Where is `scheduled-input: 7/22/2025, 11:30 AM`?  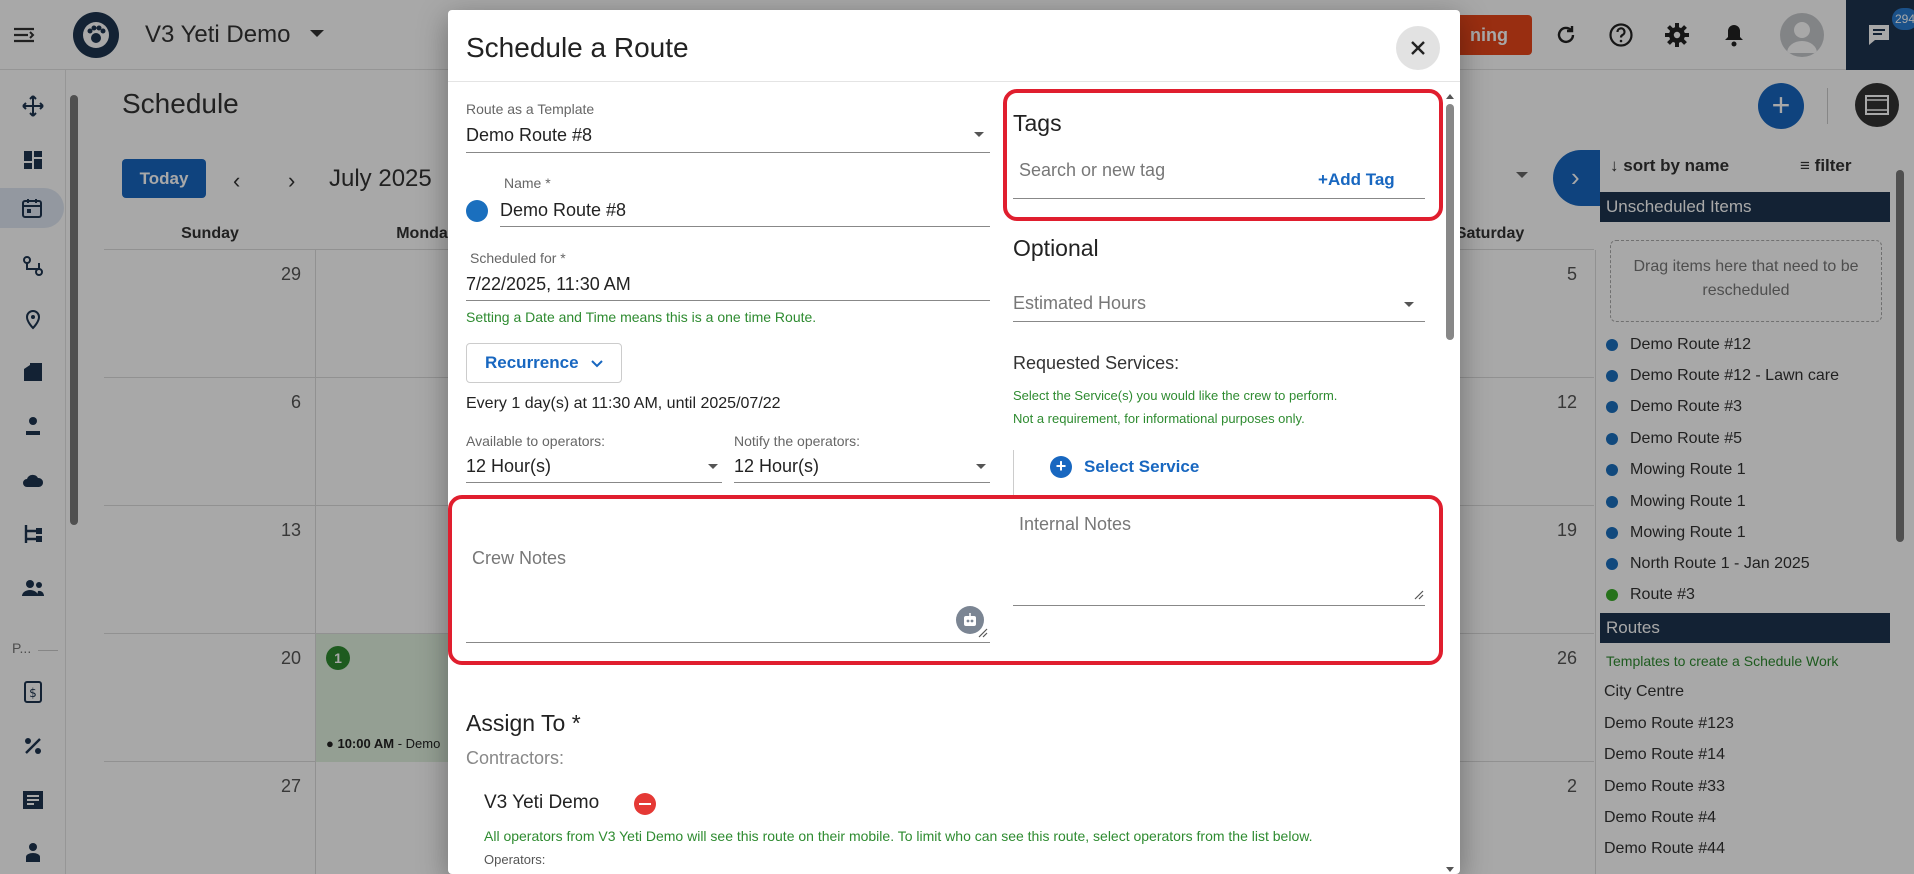
scheduled-input: 7/22/2025, 11:30 AM is located at coordinates (548, 284).